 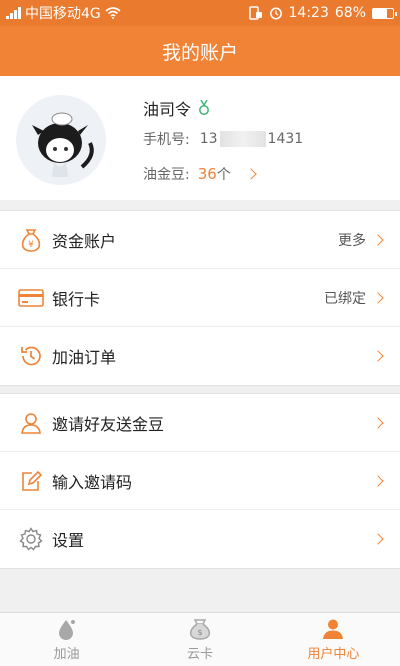 I want to click on menu-item-settings: 设置, so click(x=200, y=539).